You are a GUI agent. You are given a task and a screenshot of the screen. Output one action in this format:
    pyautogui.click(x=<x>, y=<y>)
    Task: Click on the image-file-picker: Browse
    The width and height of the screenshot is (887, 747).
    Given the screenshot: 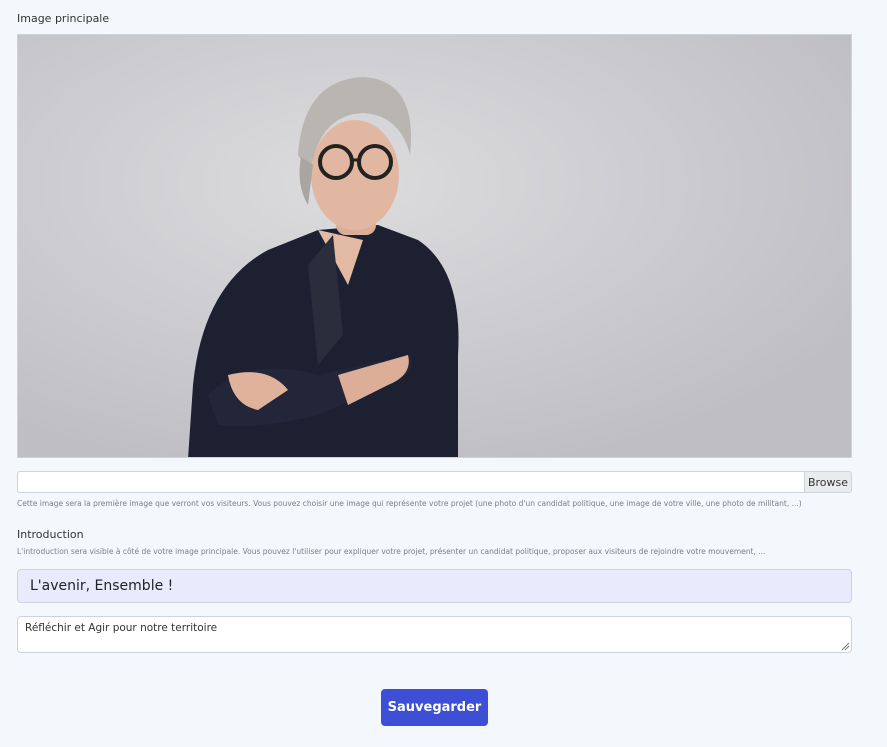 What is the action you would take?
    pyautogui.click(x=434, y=482)
    